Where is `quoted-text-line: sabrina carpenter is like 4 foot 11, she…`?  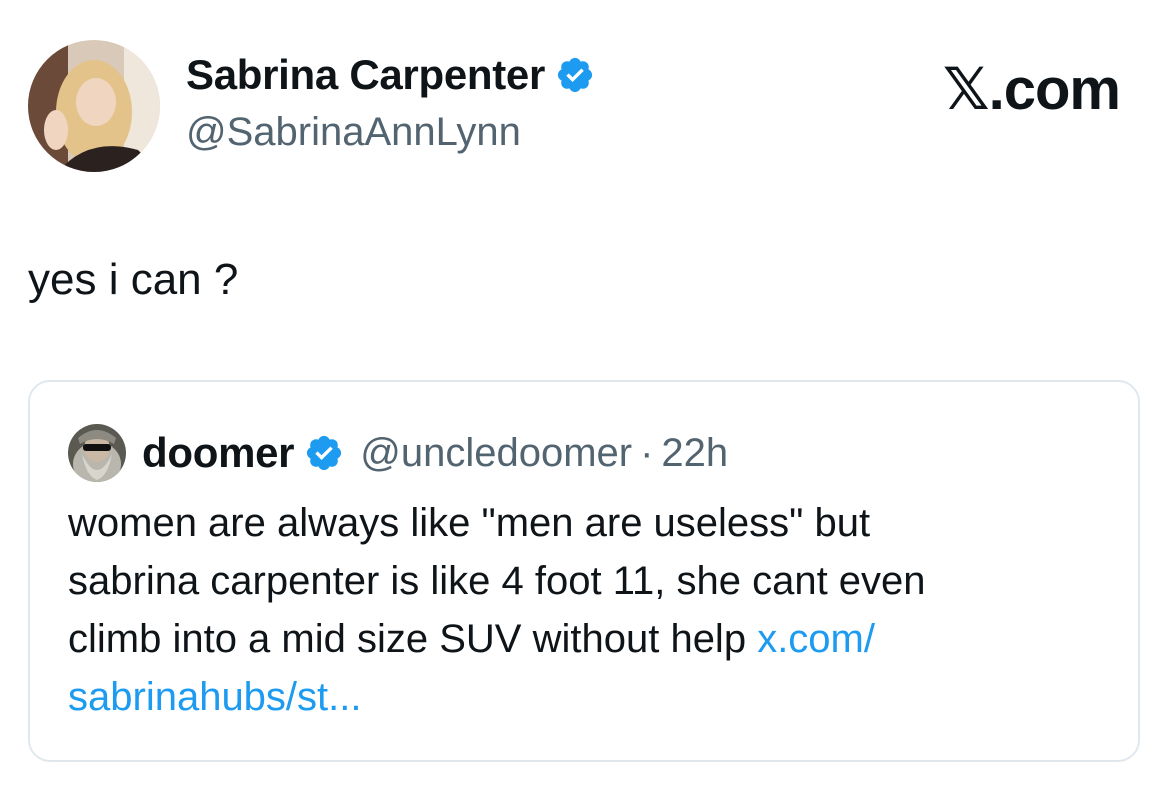 quoted-text-line: sabrina carpenter is like 4 foot 11, she… is located at coordinates (497, 581).